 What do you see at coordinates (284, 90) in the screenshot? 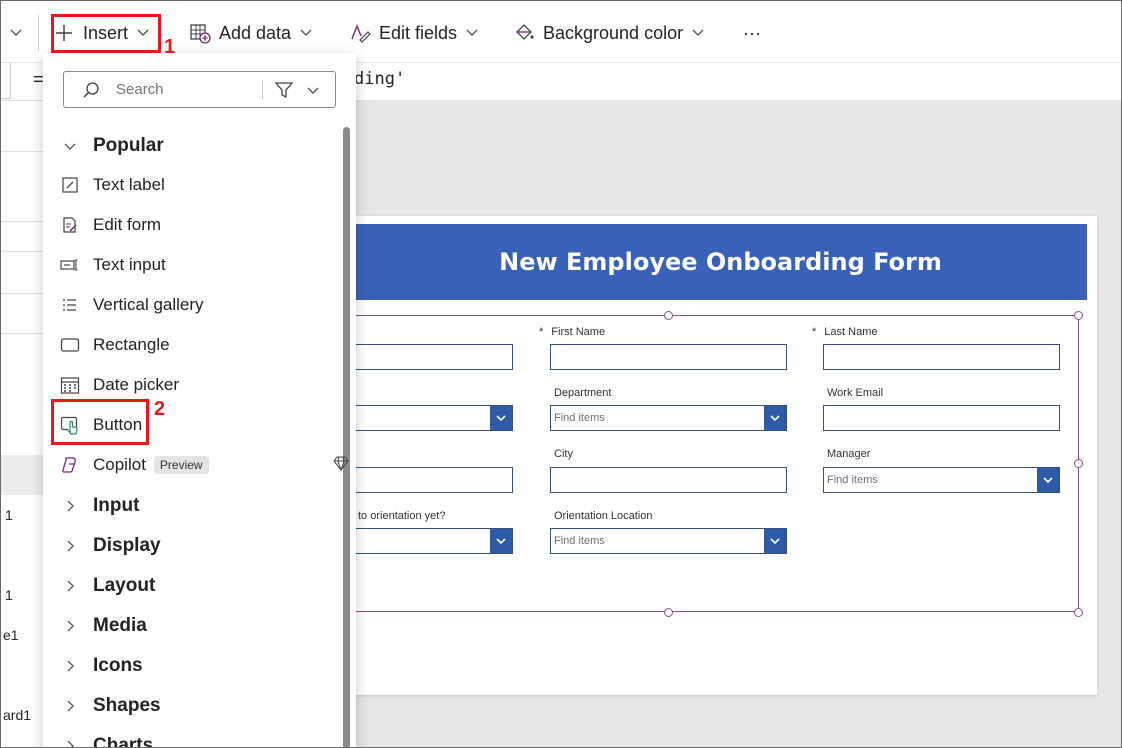
I see `filter-icon` at bounding box center [284, 90].